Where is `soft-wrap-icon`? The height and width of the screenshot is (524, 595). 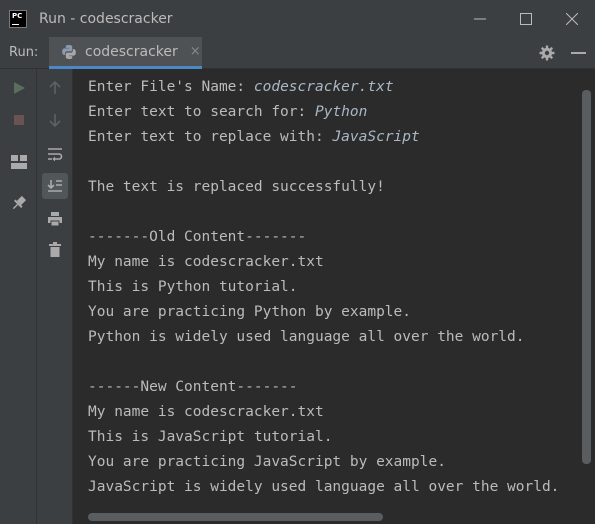
soft-wrap-icon is located at coordinates (55, 154).